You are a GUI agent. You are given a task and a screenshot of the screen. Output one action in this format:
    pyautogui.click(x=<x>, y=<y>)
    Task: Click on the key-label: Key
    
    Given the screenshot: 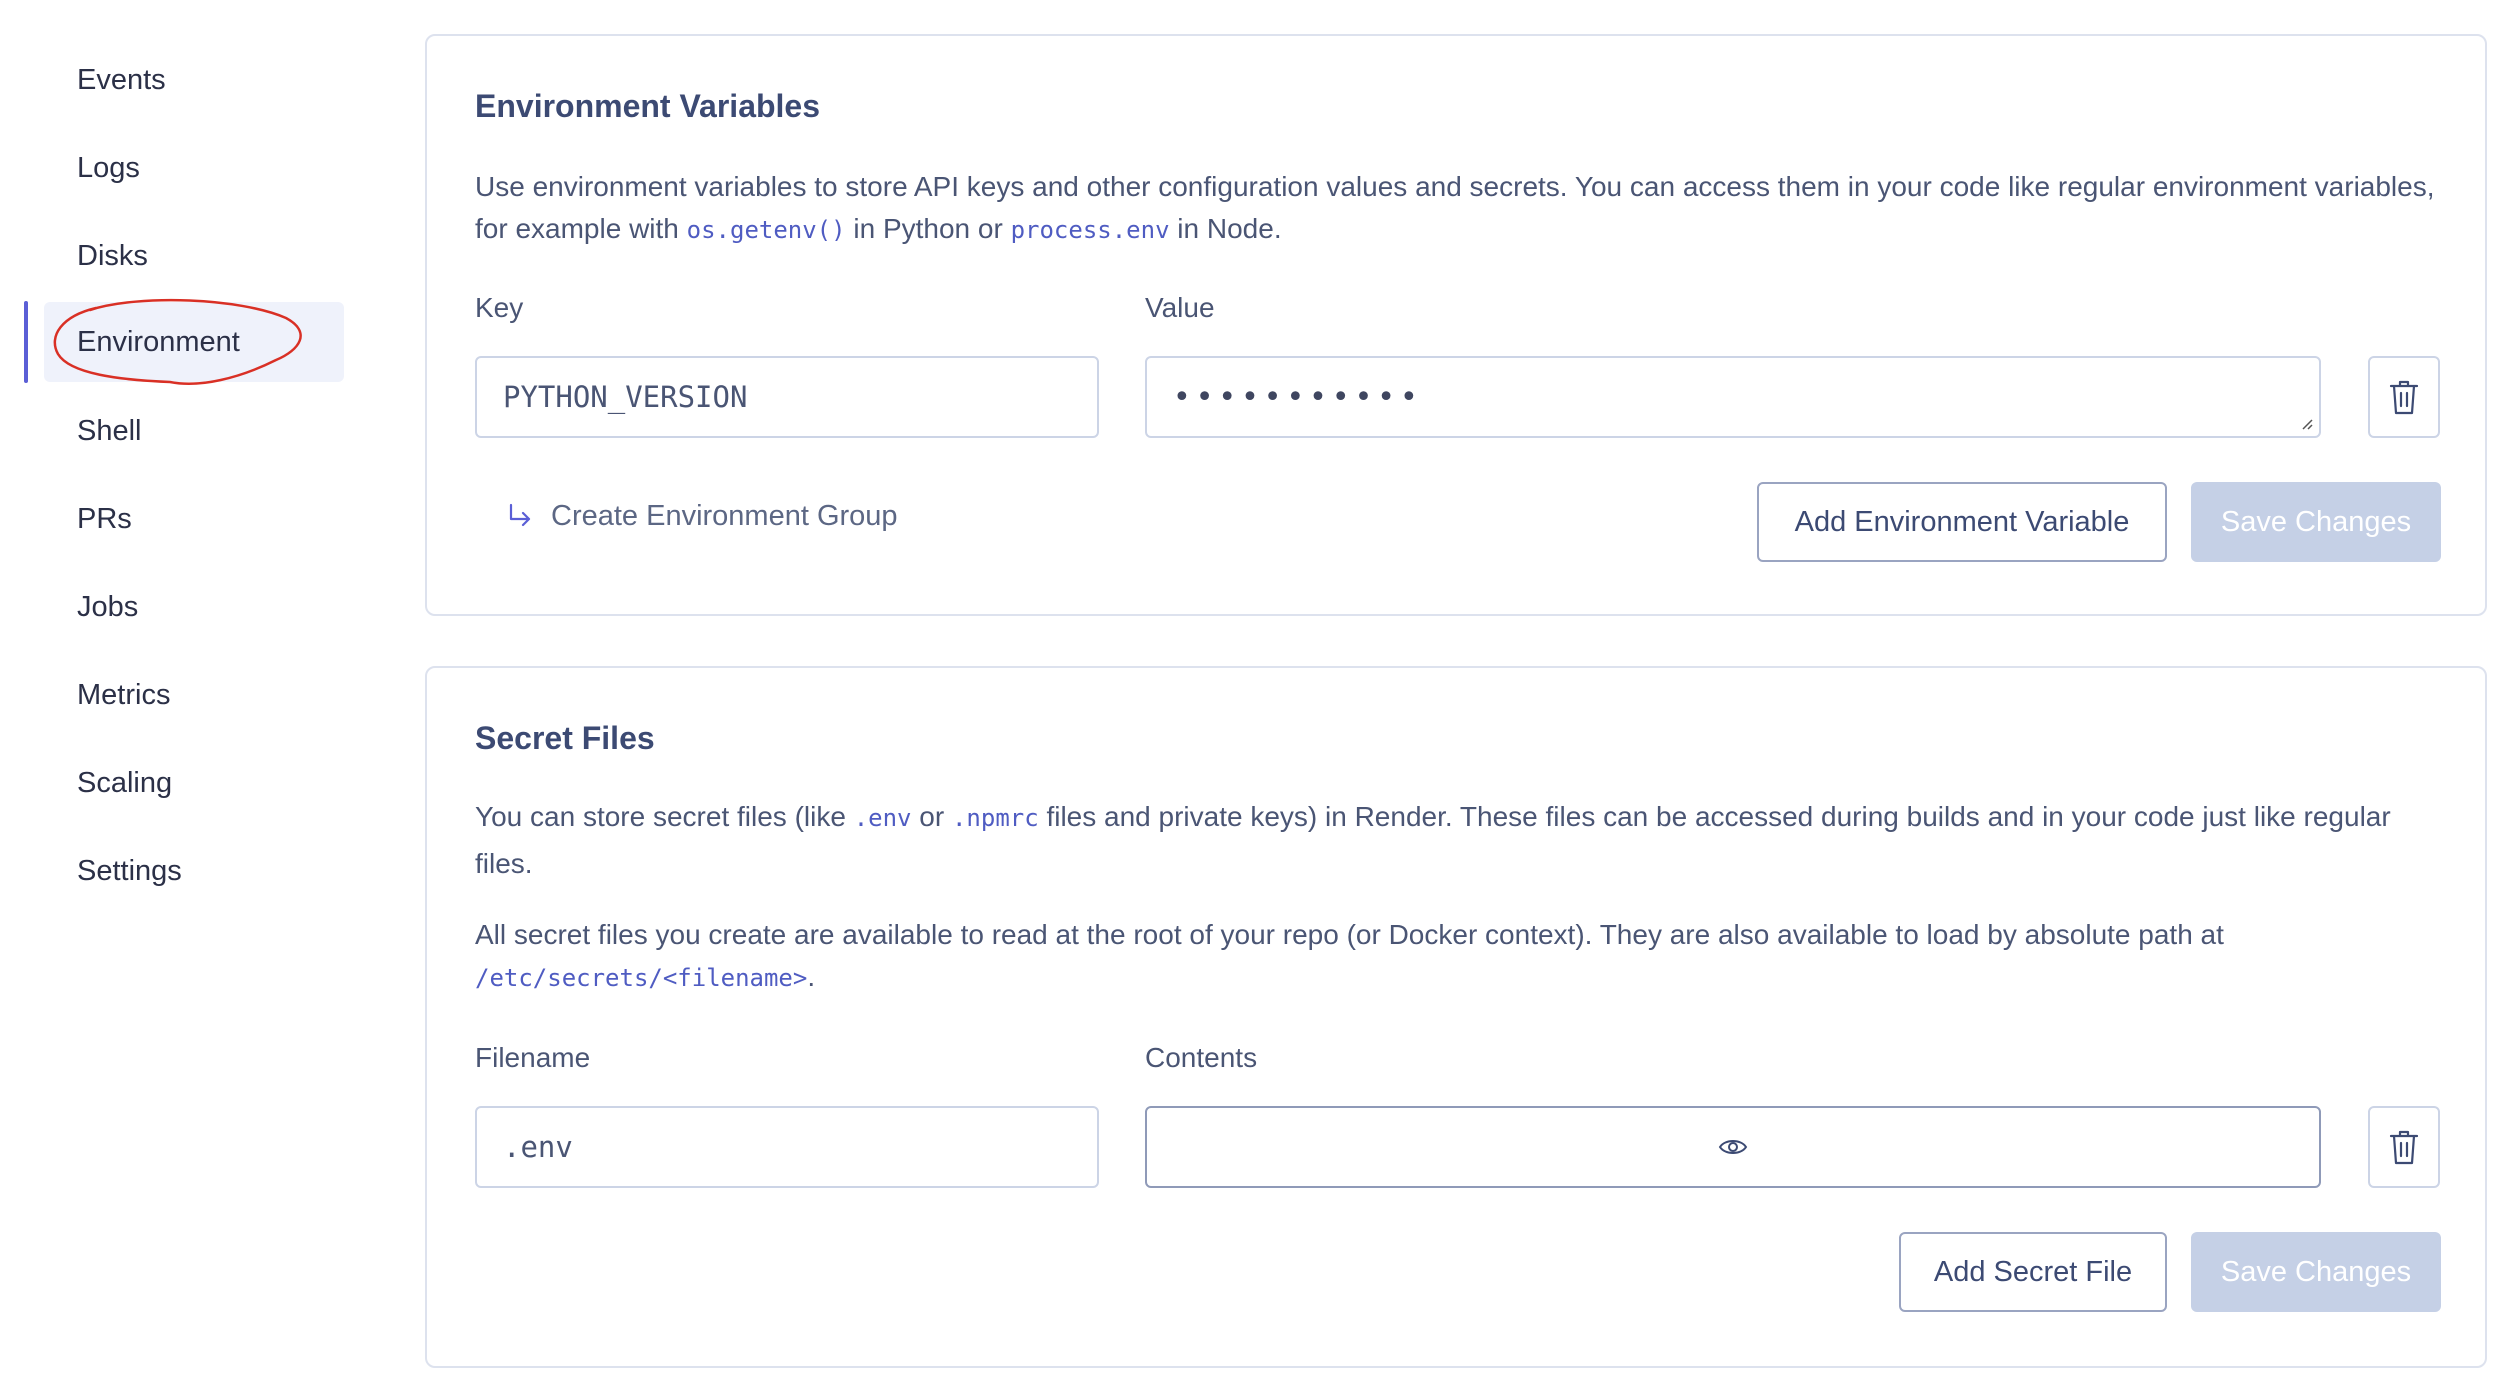 What is the action you would take?
    pyautogui.click(x=499, y=307)
    